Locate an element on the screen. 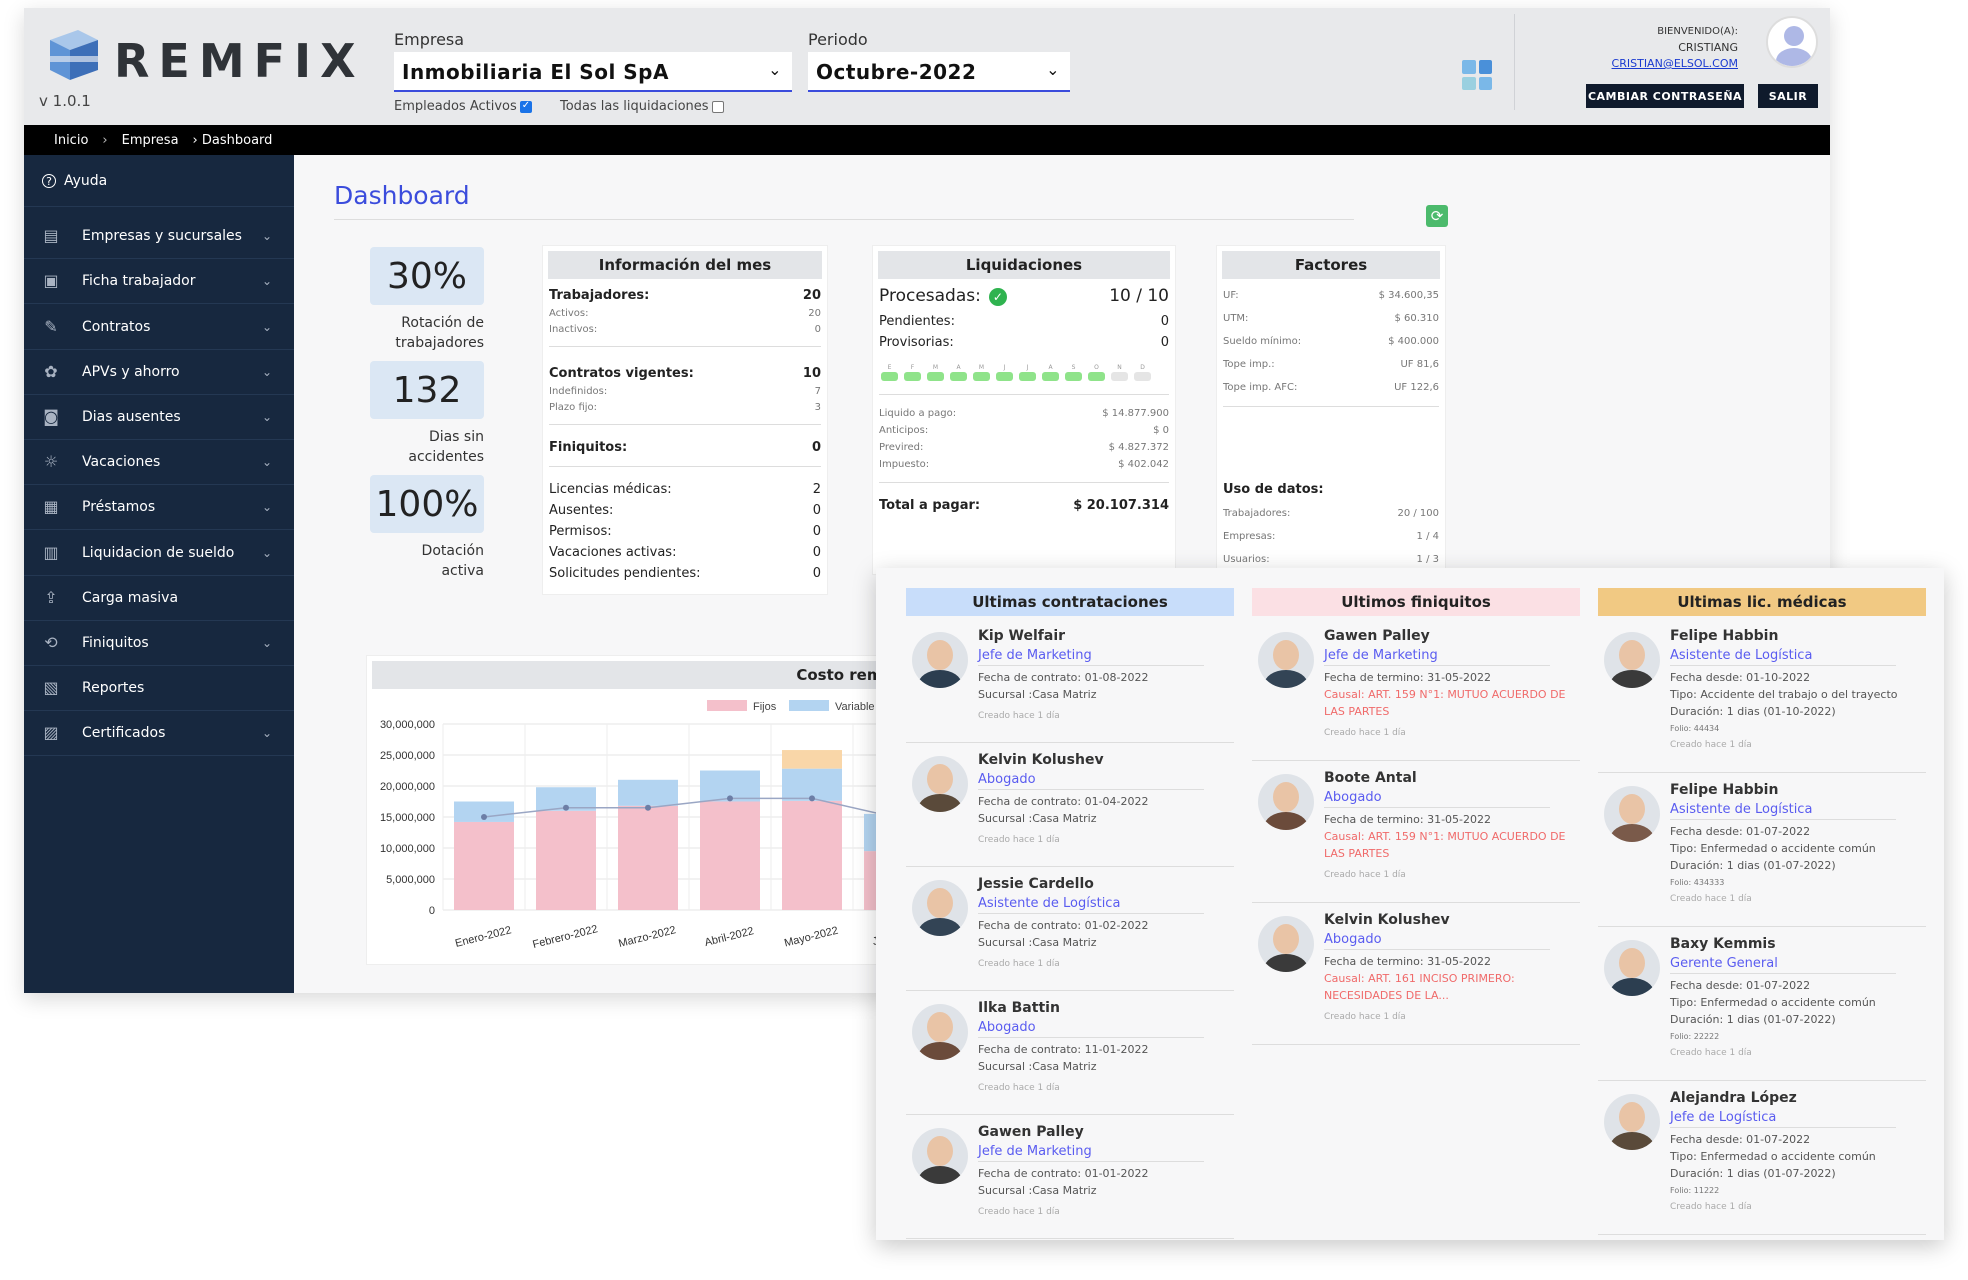 The width and height of the screenshot is (1968, 1280). periodo-select: Octubre-2022 ⌄ is located at coordinates (939, 72).